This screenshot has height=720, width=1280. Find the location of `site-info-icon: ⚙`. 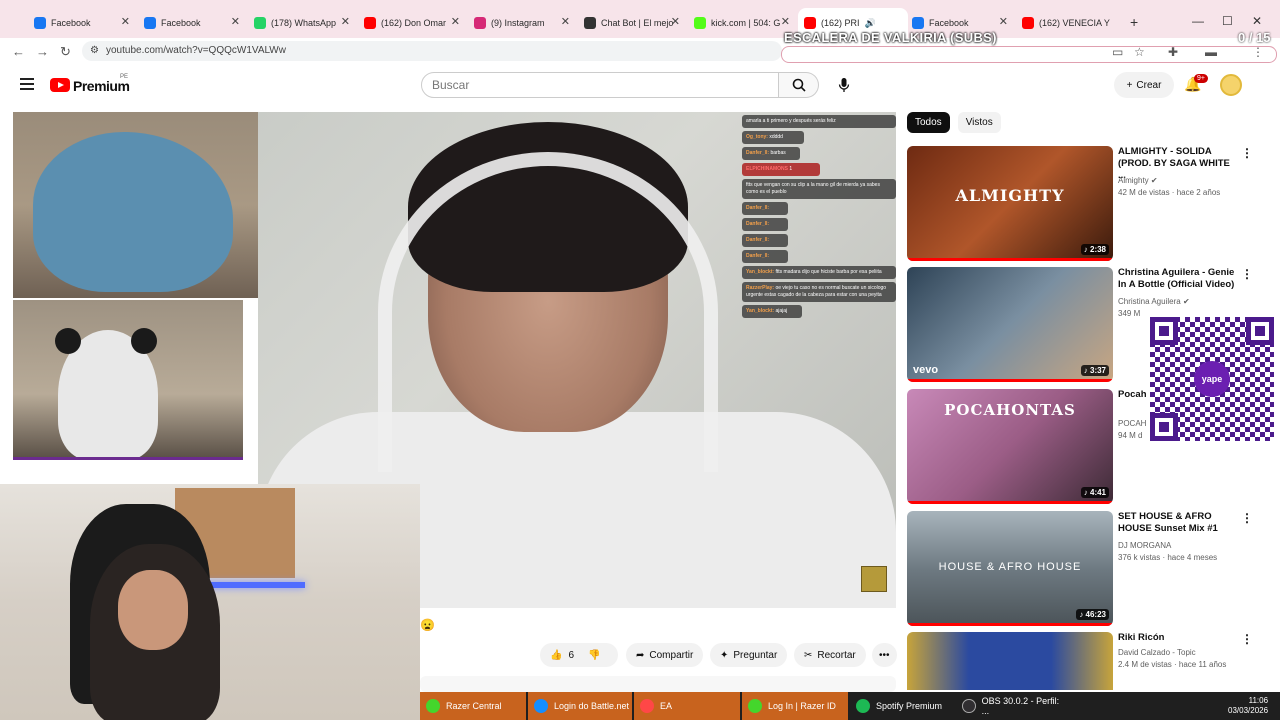

site-info-icon: ⚙ is located at coordinates (94, 51).